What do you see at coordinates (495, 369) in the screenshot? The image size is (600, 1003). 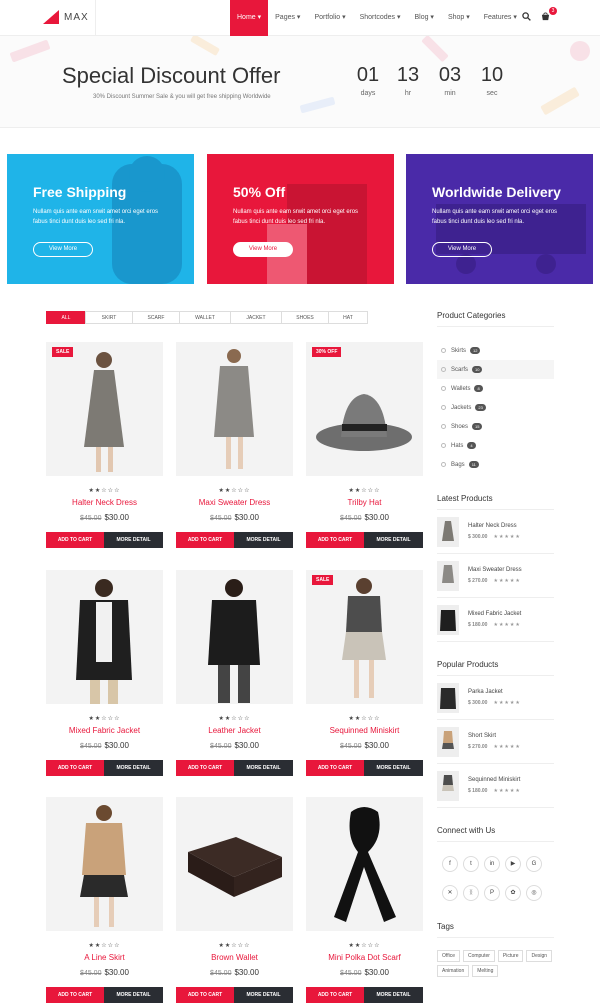 I see `category-item-scarfs: Scarfs 10` at bounding box center [495, 369].